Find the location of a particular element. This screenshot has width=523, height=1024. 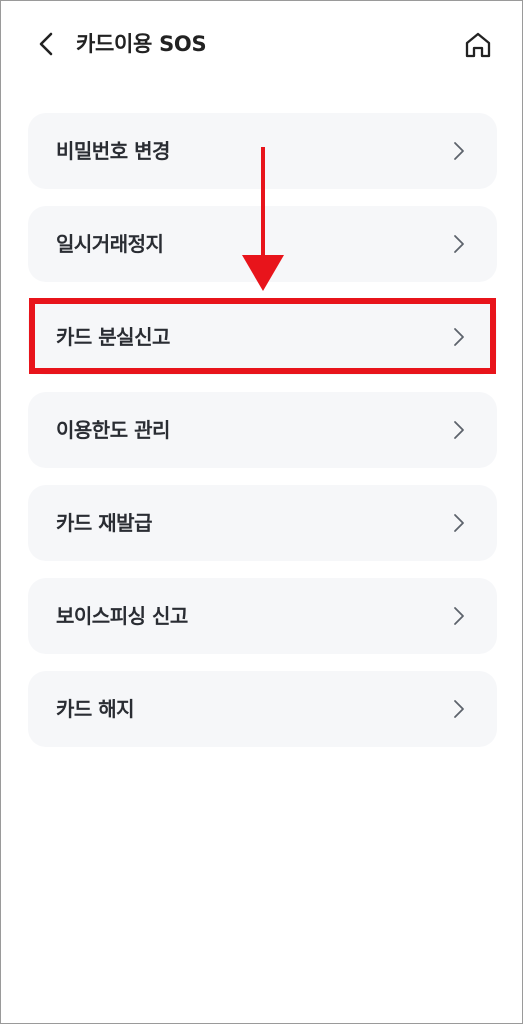

back-button is located at coordinates (46, 44).